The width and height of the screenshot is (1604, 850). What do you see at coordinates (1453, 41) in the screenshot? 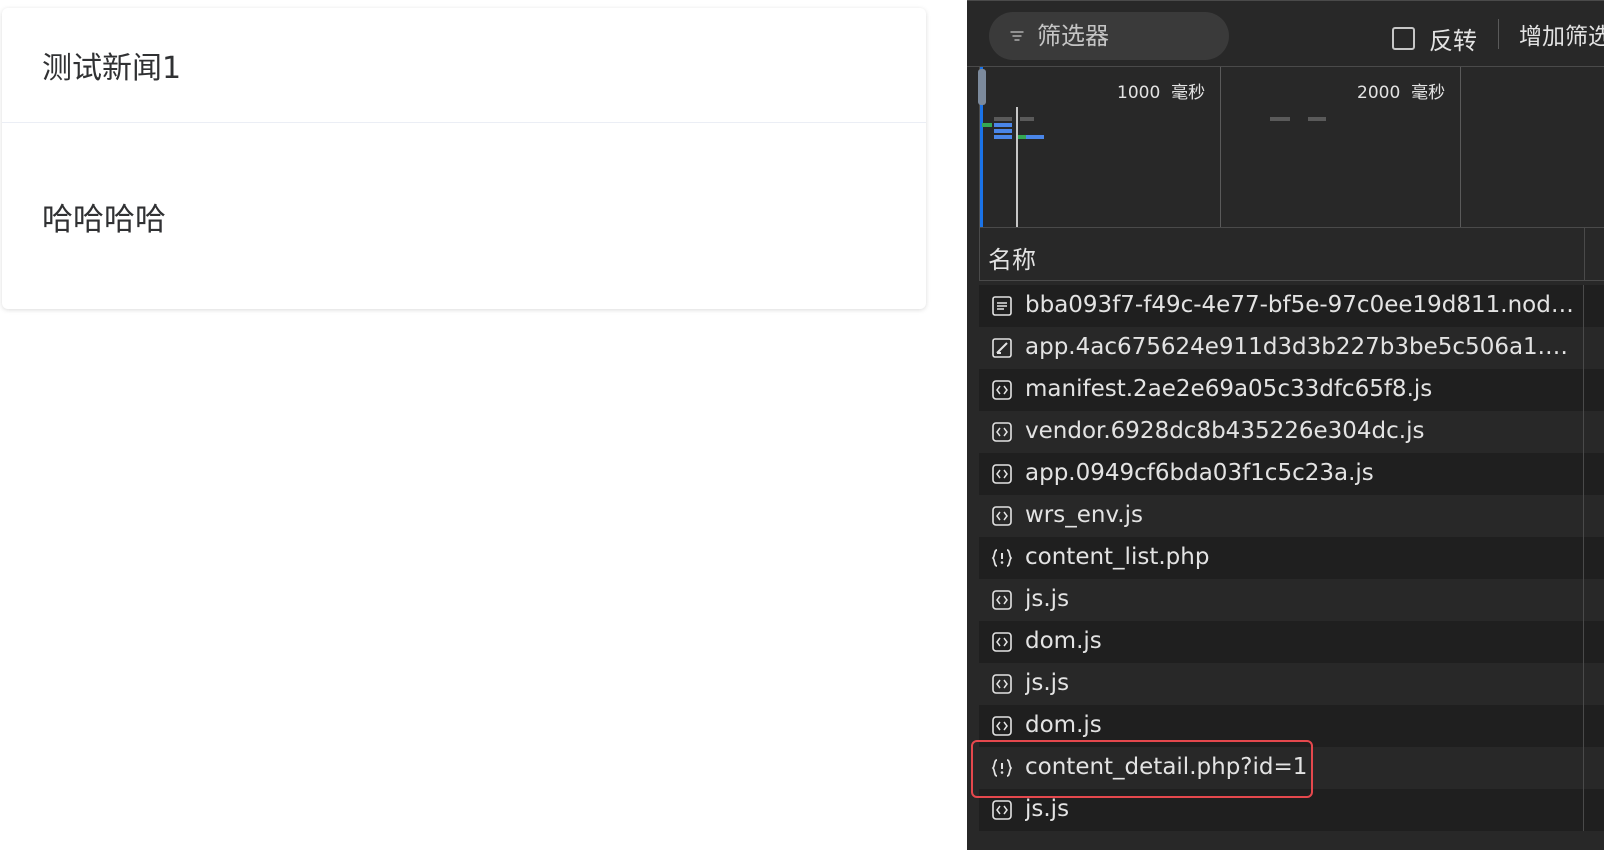
I see `invert-label: 反转` at bounding box center [1453, 41].